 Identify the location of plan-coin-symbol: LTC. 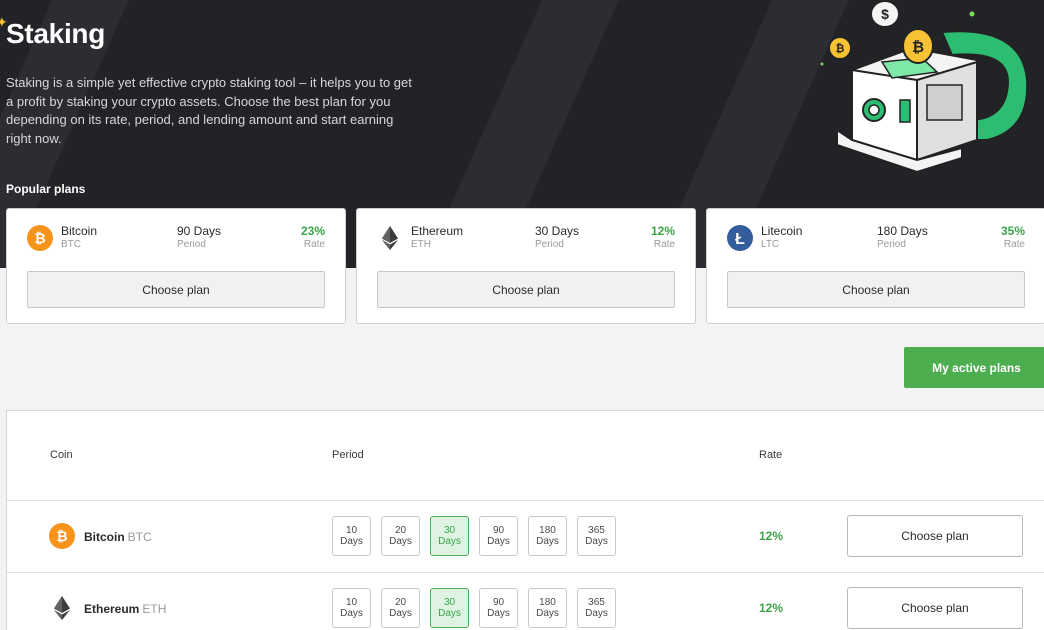
(770, 244).